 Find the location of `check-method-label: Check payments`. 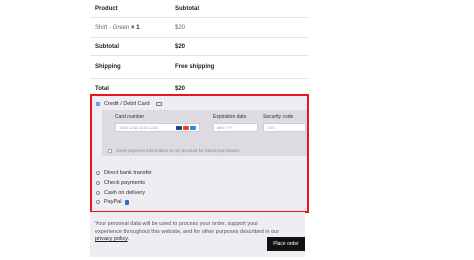

check-method-label: Check payments is located at coordinates (124, 183).